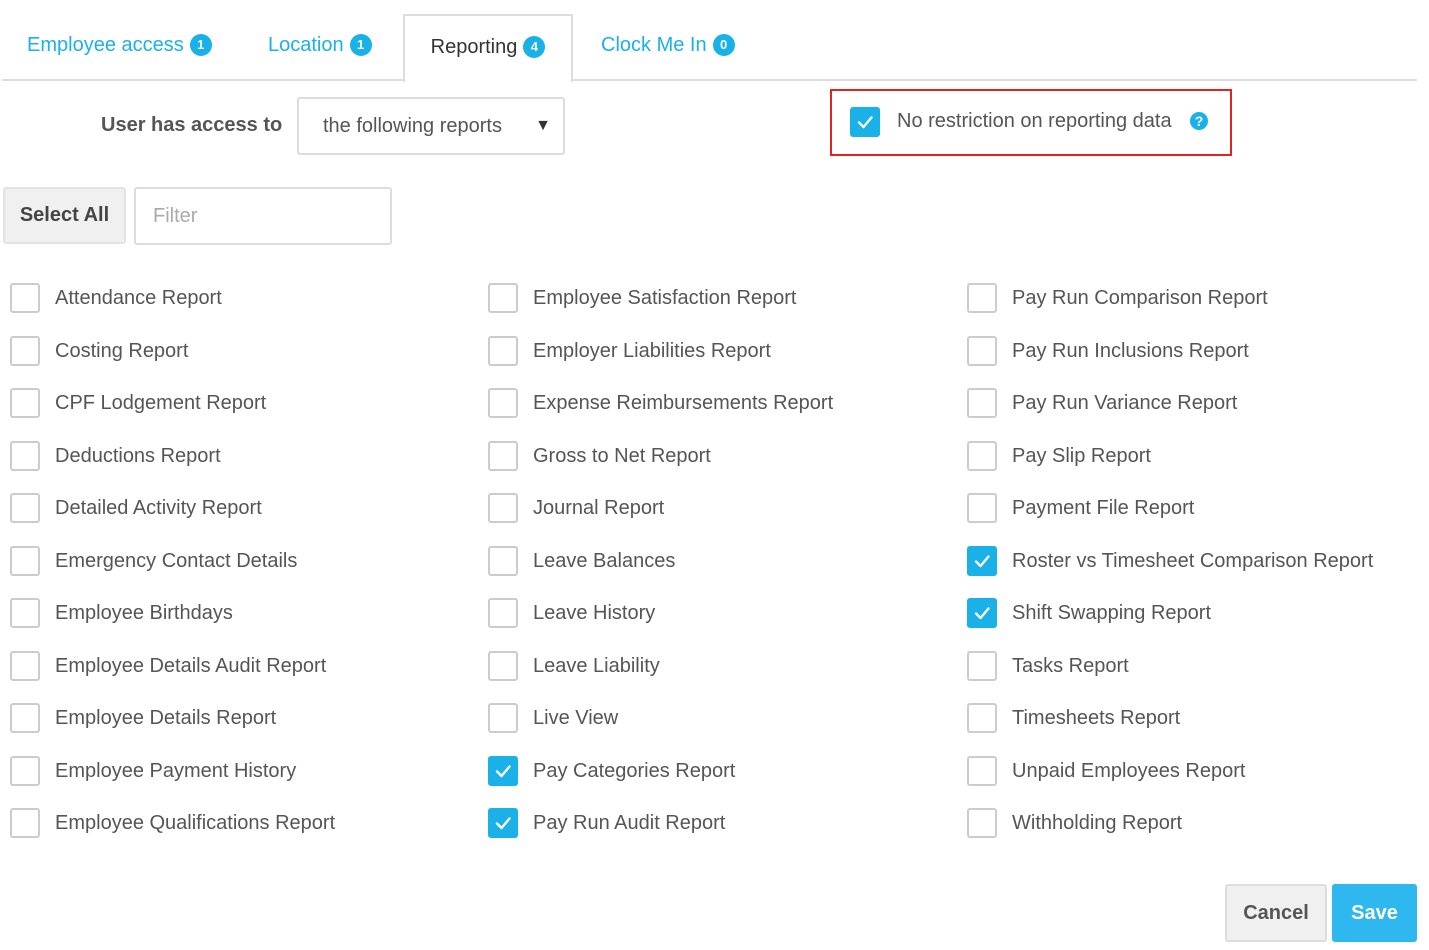  Describe the element at coordinates (1374, 913) in the screenshot. I see `save-button: Save` at that location.